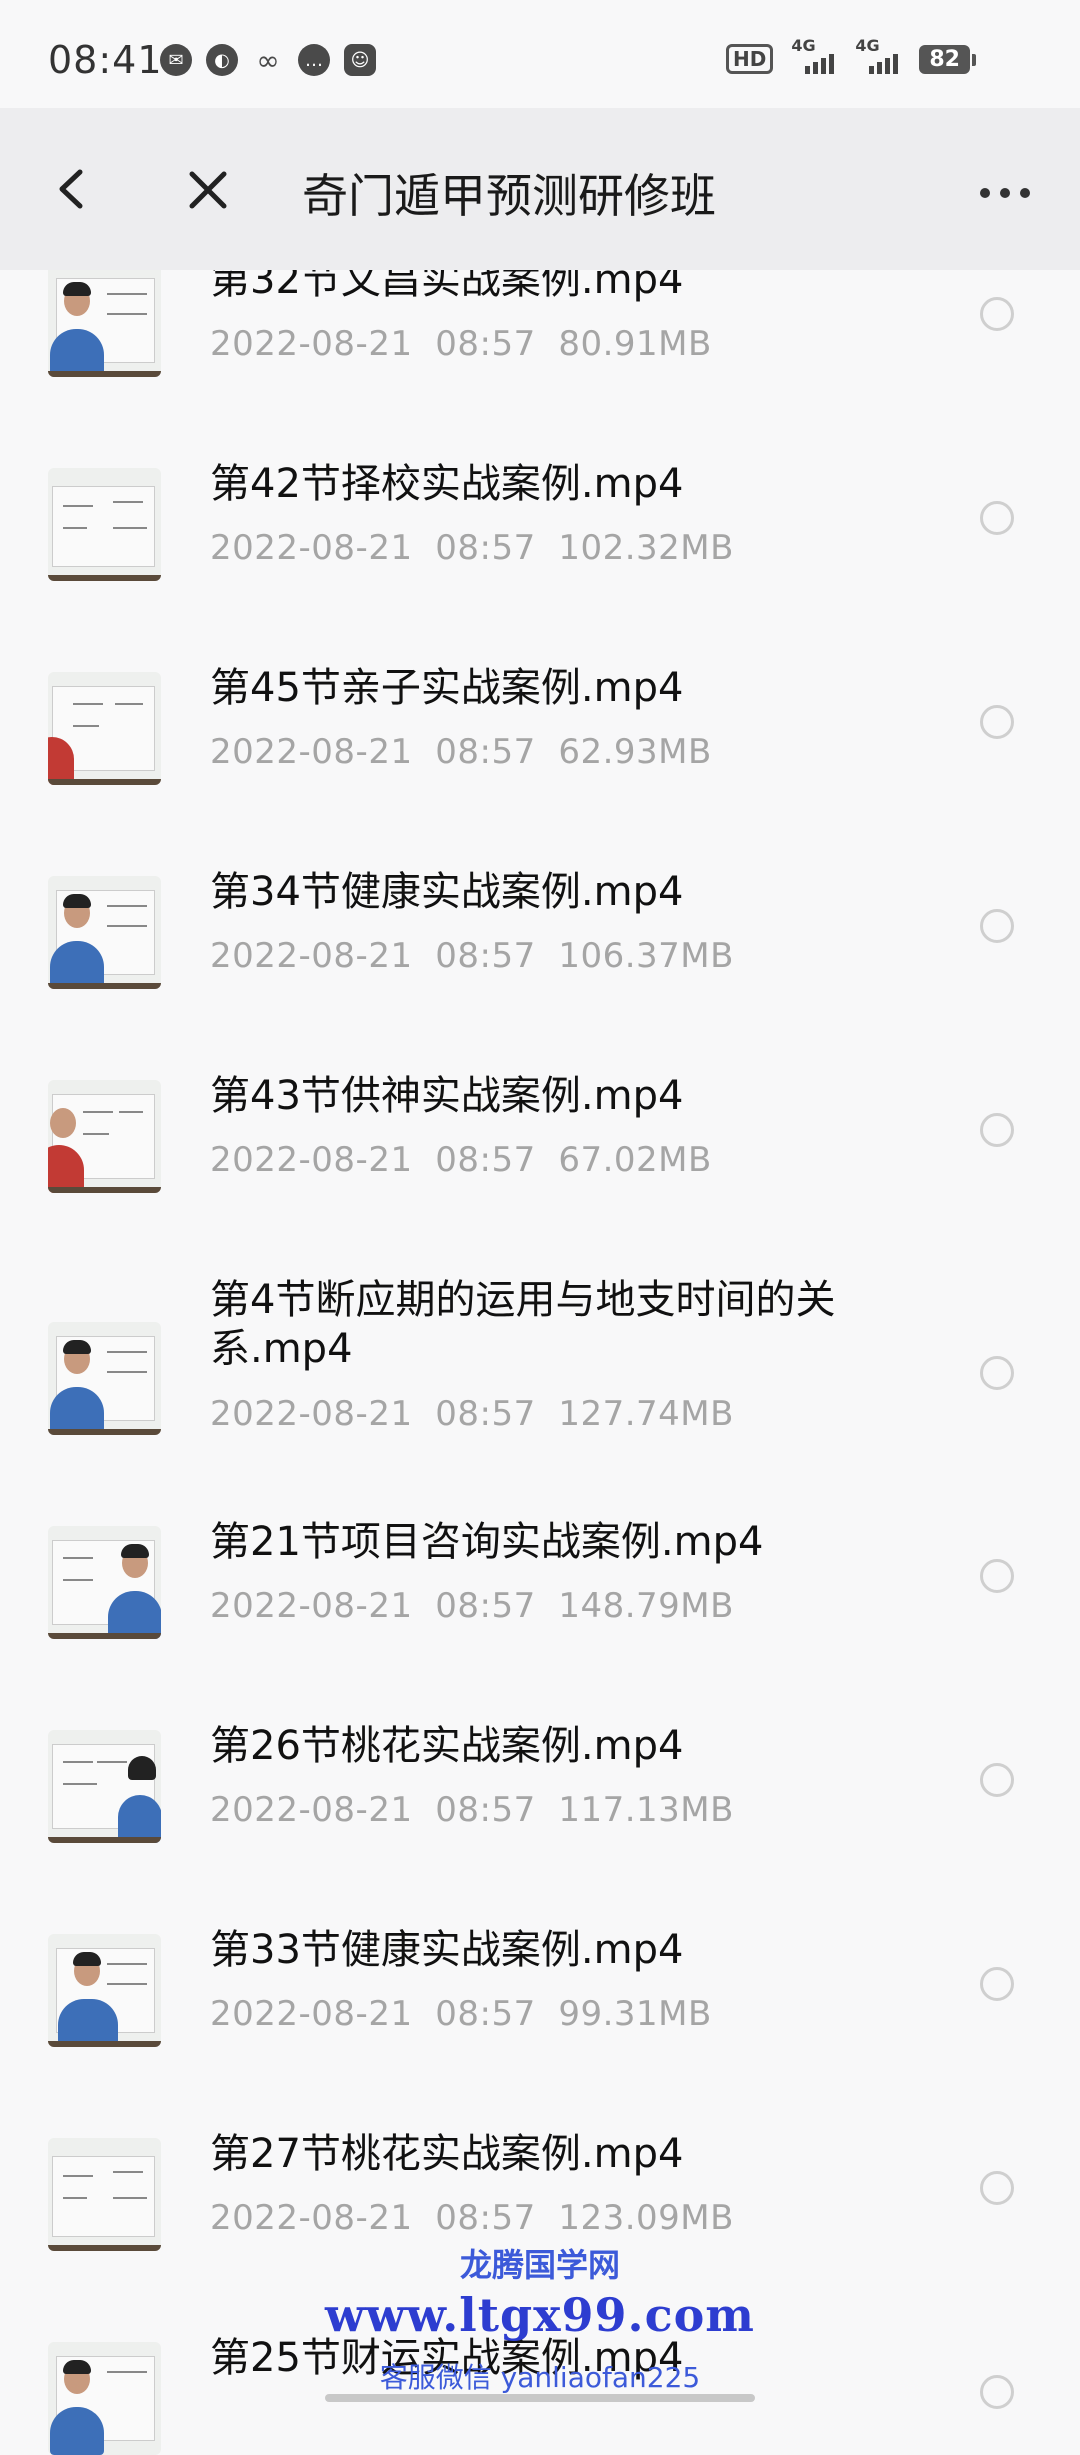 Image resolution: width=1080 pixels, height=2455 pixels. What do you see at coordinates (540, 54) in the screenshot?
I see `status-bar: 08:41 ✉ ◐ ∞ … ☺ HD 4G 4G 82` at bounding box center [540, 54].